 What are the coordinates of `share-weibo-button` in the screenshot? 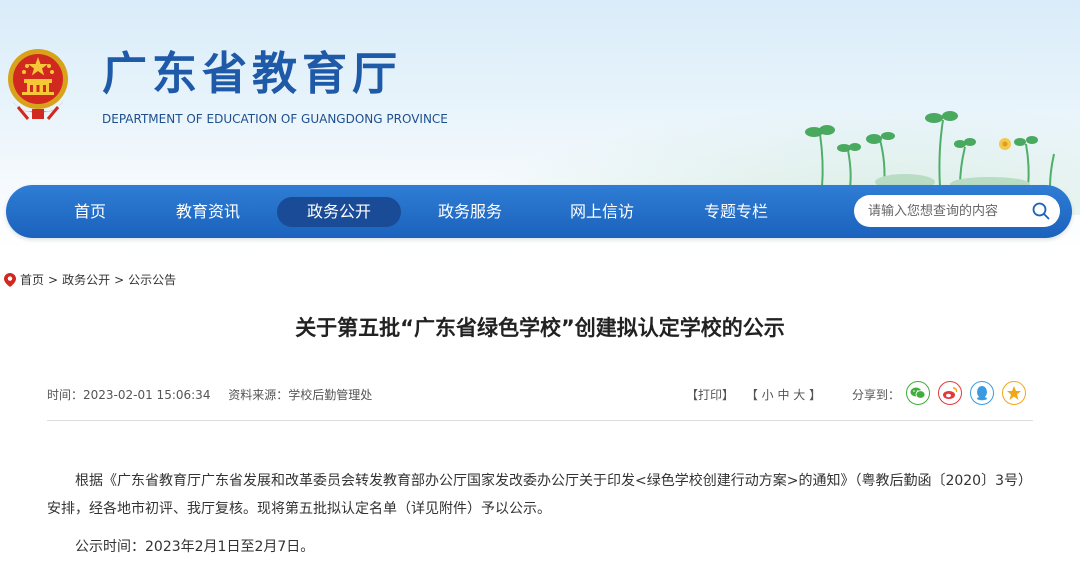 It's located at (950, 393).